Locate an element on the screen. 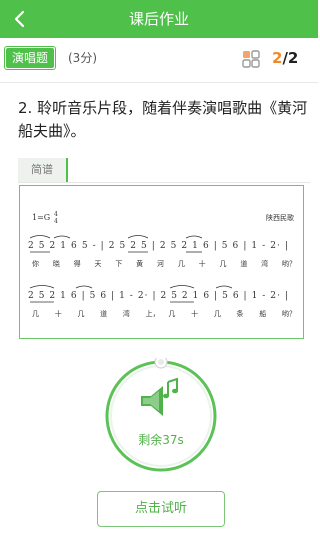 The width and height of the screenshot is (320, 534). lyric-char: 晓 is located at coordinates (56, 263).